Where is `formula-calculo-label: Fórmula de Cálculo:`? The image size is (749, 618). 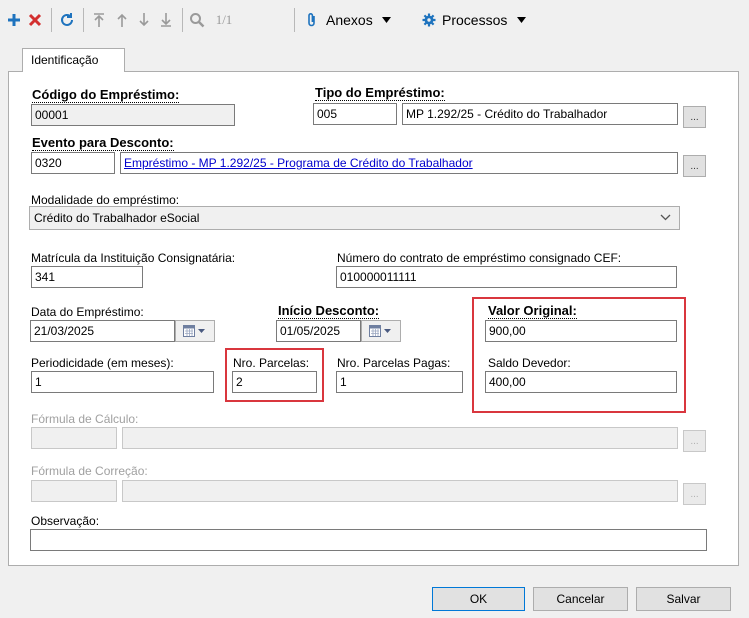
formula-calculo-label: Fórmula de Cálculo: is located at coordinates (85, 419).